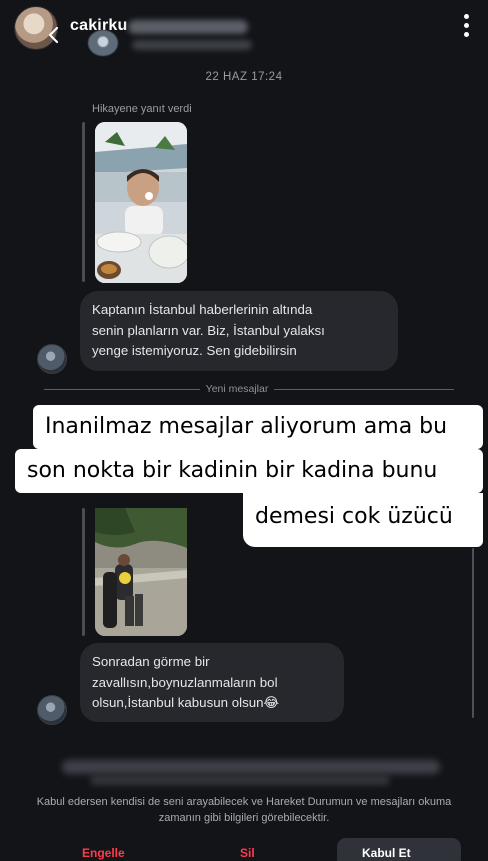 This screenshot has width=488, height=861. I want to click on message-line: Sonradan görme bir, so click(151, 661).